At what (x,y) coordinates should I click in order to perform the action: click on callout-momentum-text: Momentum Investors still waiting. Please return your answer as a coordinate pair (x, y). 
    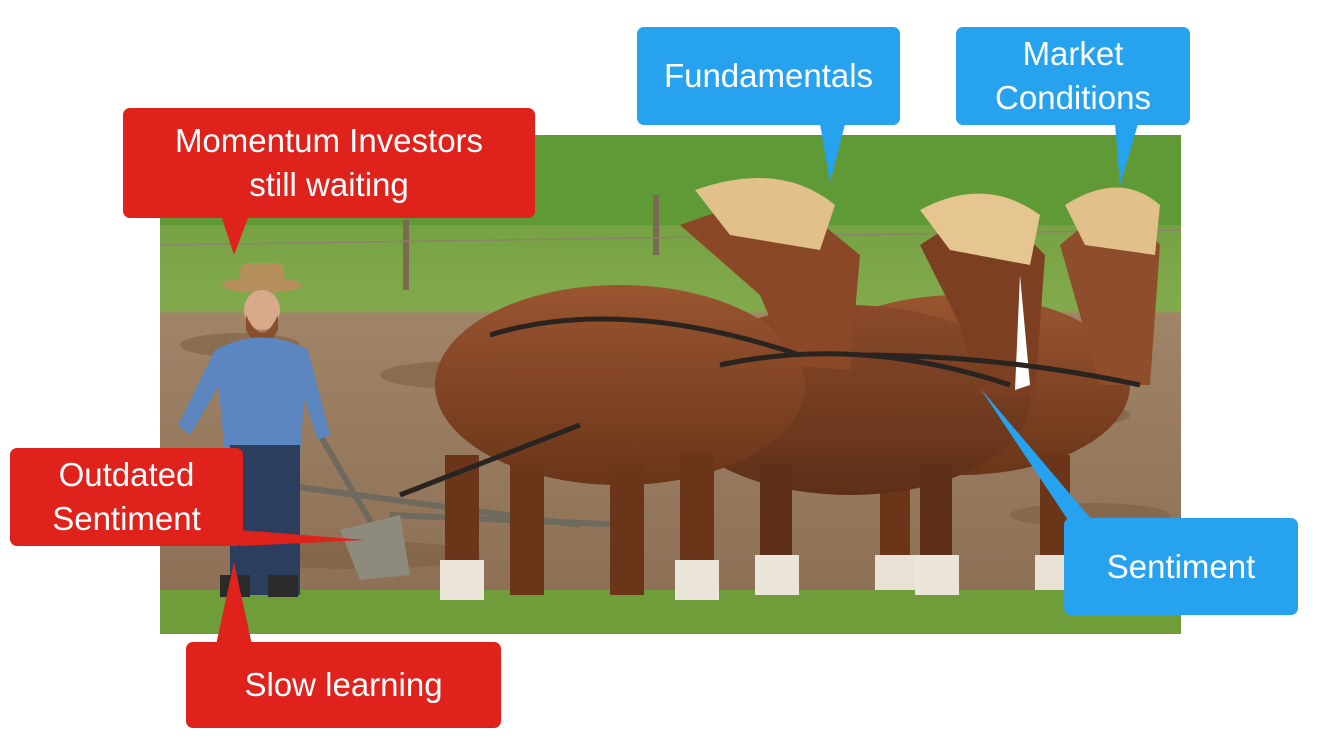
    Looking at the image, I should click on (329, 162).